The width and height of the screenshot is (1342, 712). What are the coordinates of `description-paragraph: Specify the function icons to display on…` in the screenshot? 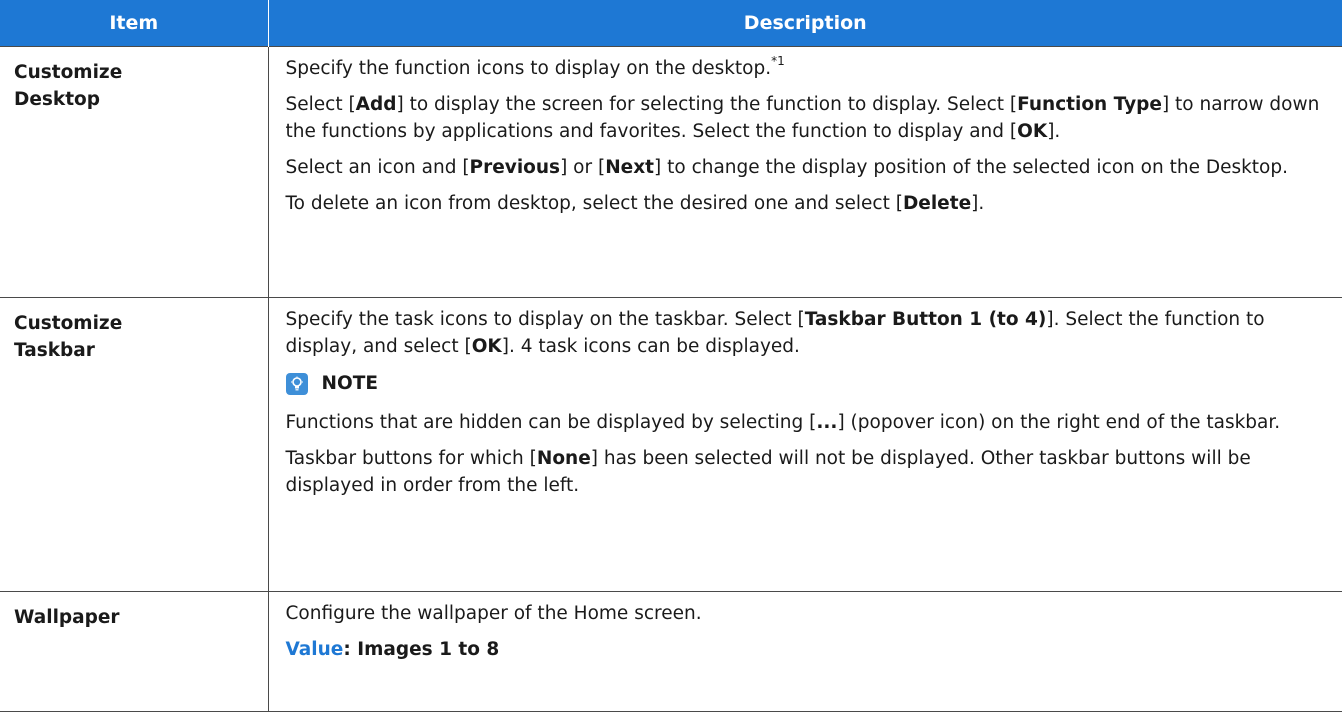 It's located at (535, 66).